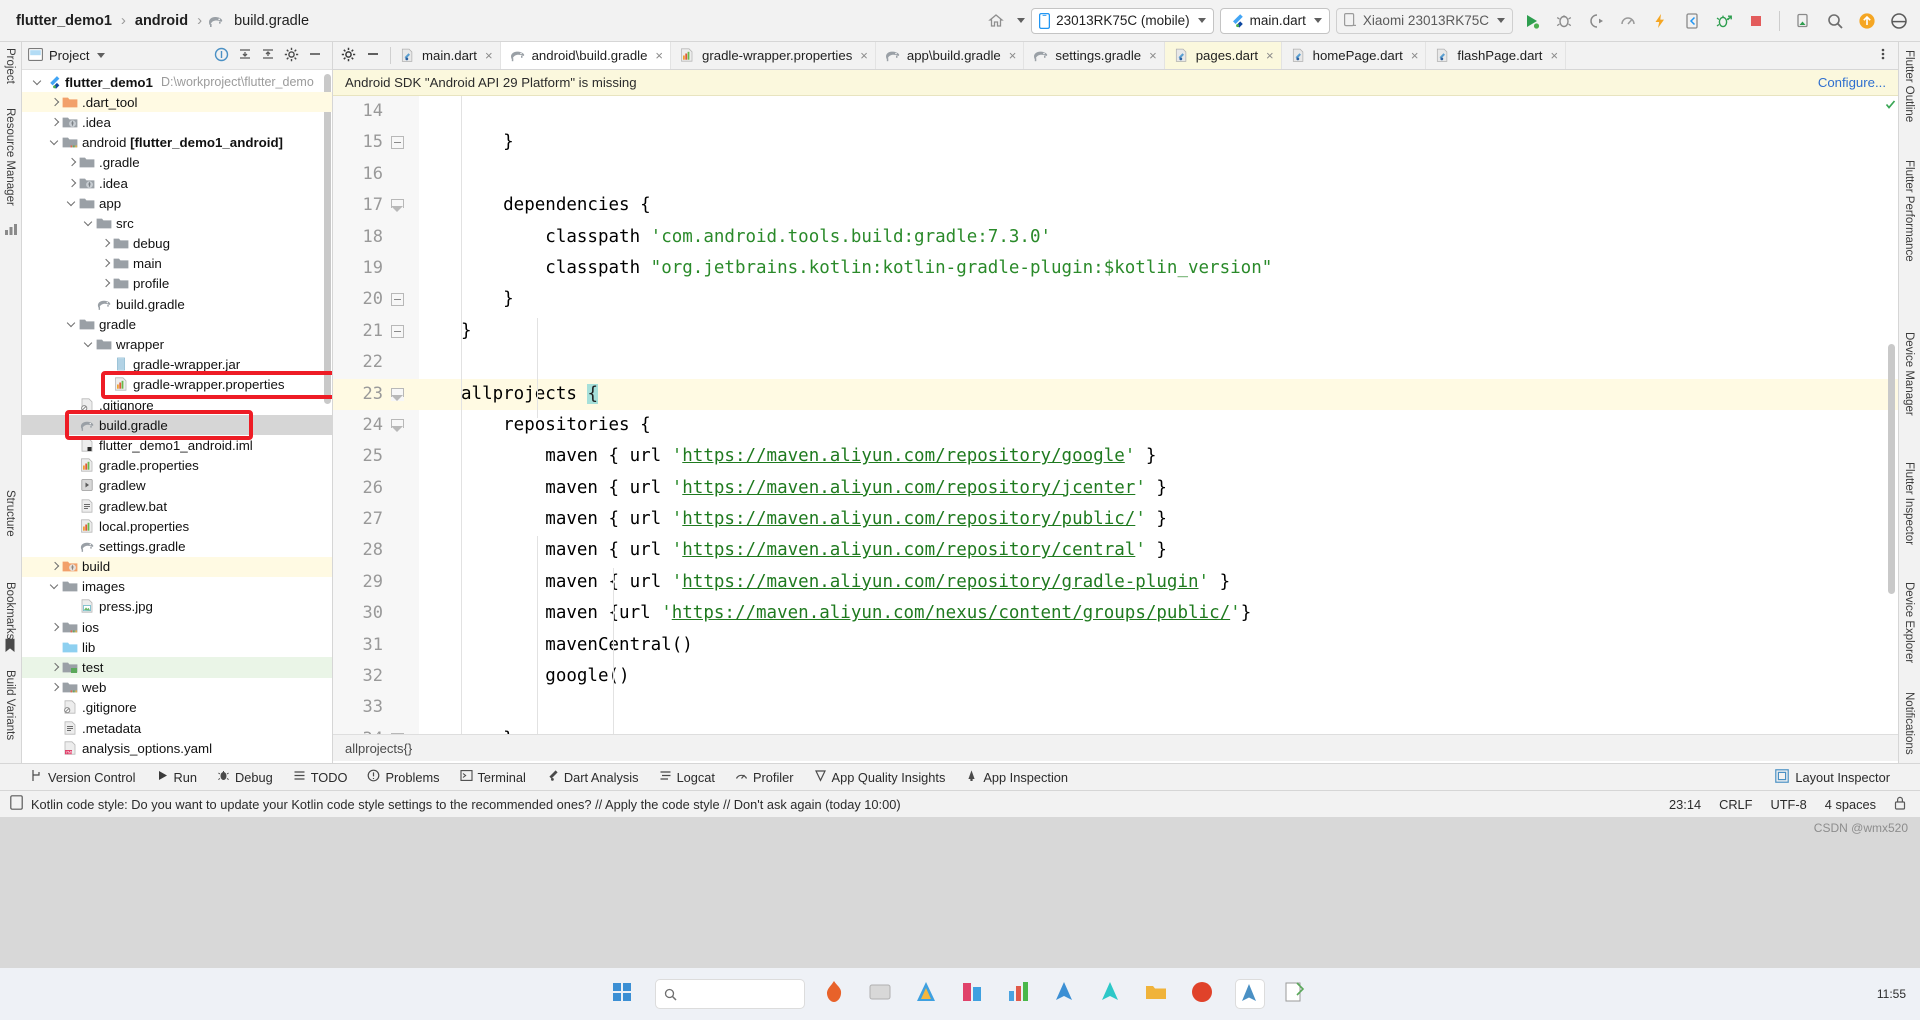 This screenshot has height=1020, width=1920. Describe the element at coordinates (177, 607) in the screenshot. I see `tree-item: press.jpg` at that location.